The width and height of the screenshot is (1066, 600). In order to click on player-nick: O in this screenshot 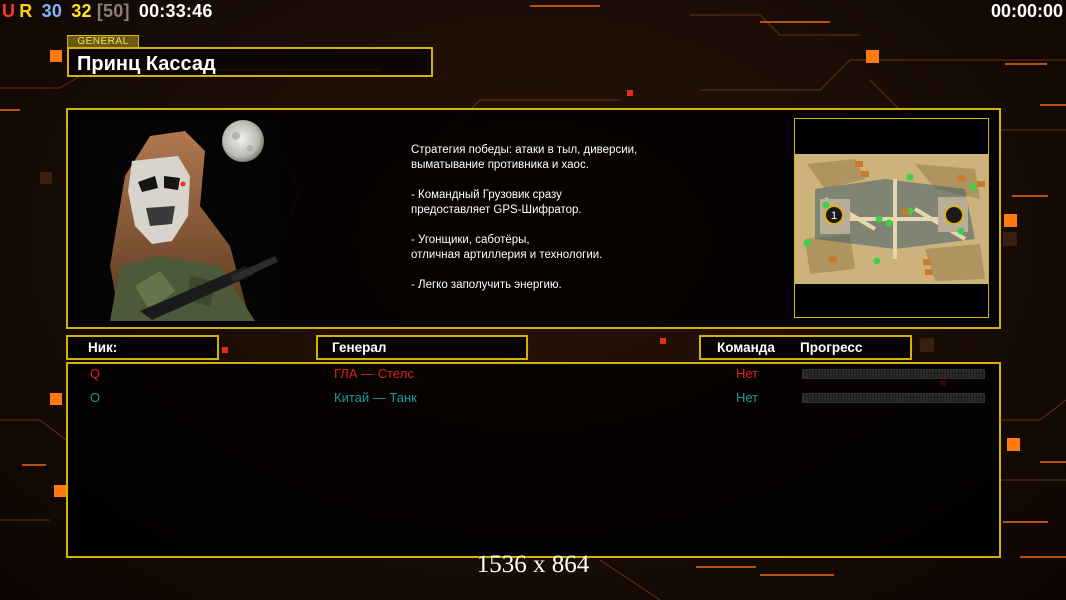, I will do `click(95, 397)`.